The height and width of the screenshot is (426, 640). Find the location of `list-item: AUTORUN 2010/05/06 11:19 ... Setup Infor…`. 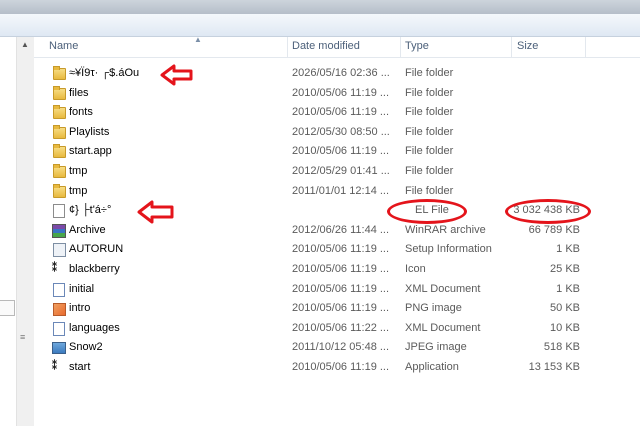

list-item: AUTORUN 2010/05/06 11:19 ... Setup Infor… is located at coordinates (337, 250).